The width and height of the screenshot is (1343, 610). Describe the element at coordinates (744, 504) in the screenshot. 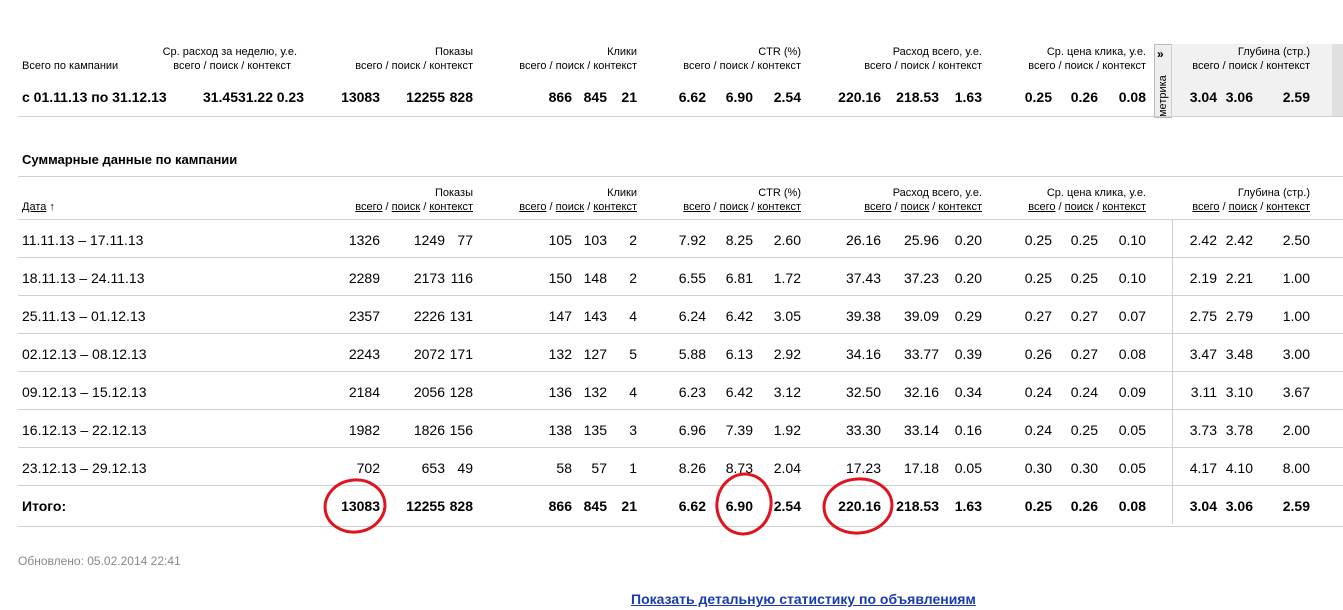

I see `annotation-circle-ctr` at that location.